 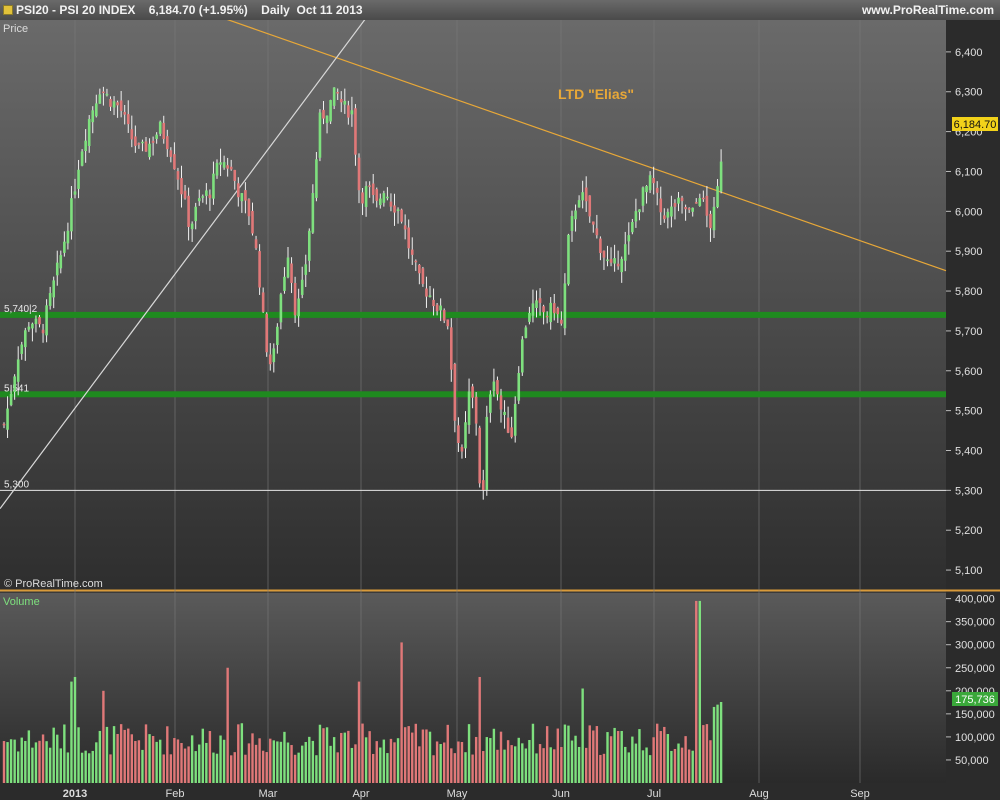 I want to click on last-volume-badge: 175,736, so click(x=975, y=699).